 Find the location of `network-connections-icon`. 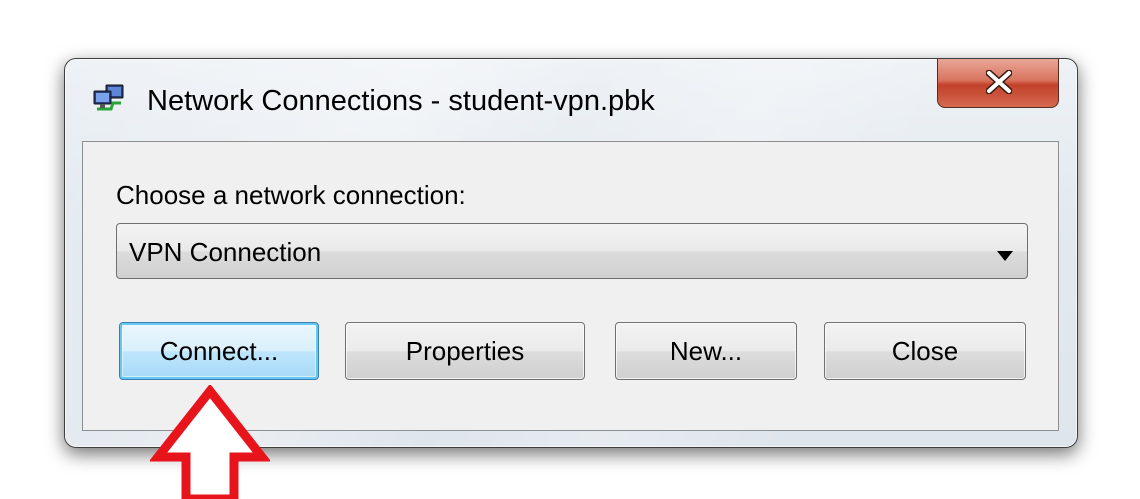

network-connections-icon is located at coordinates (109, 99).